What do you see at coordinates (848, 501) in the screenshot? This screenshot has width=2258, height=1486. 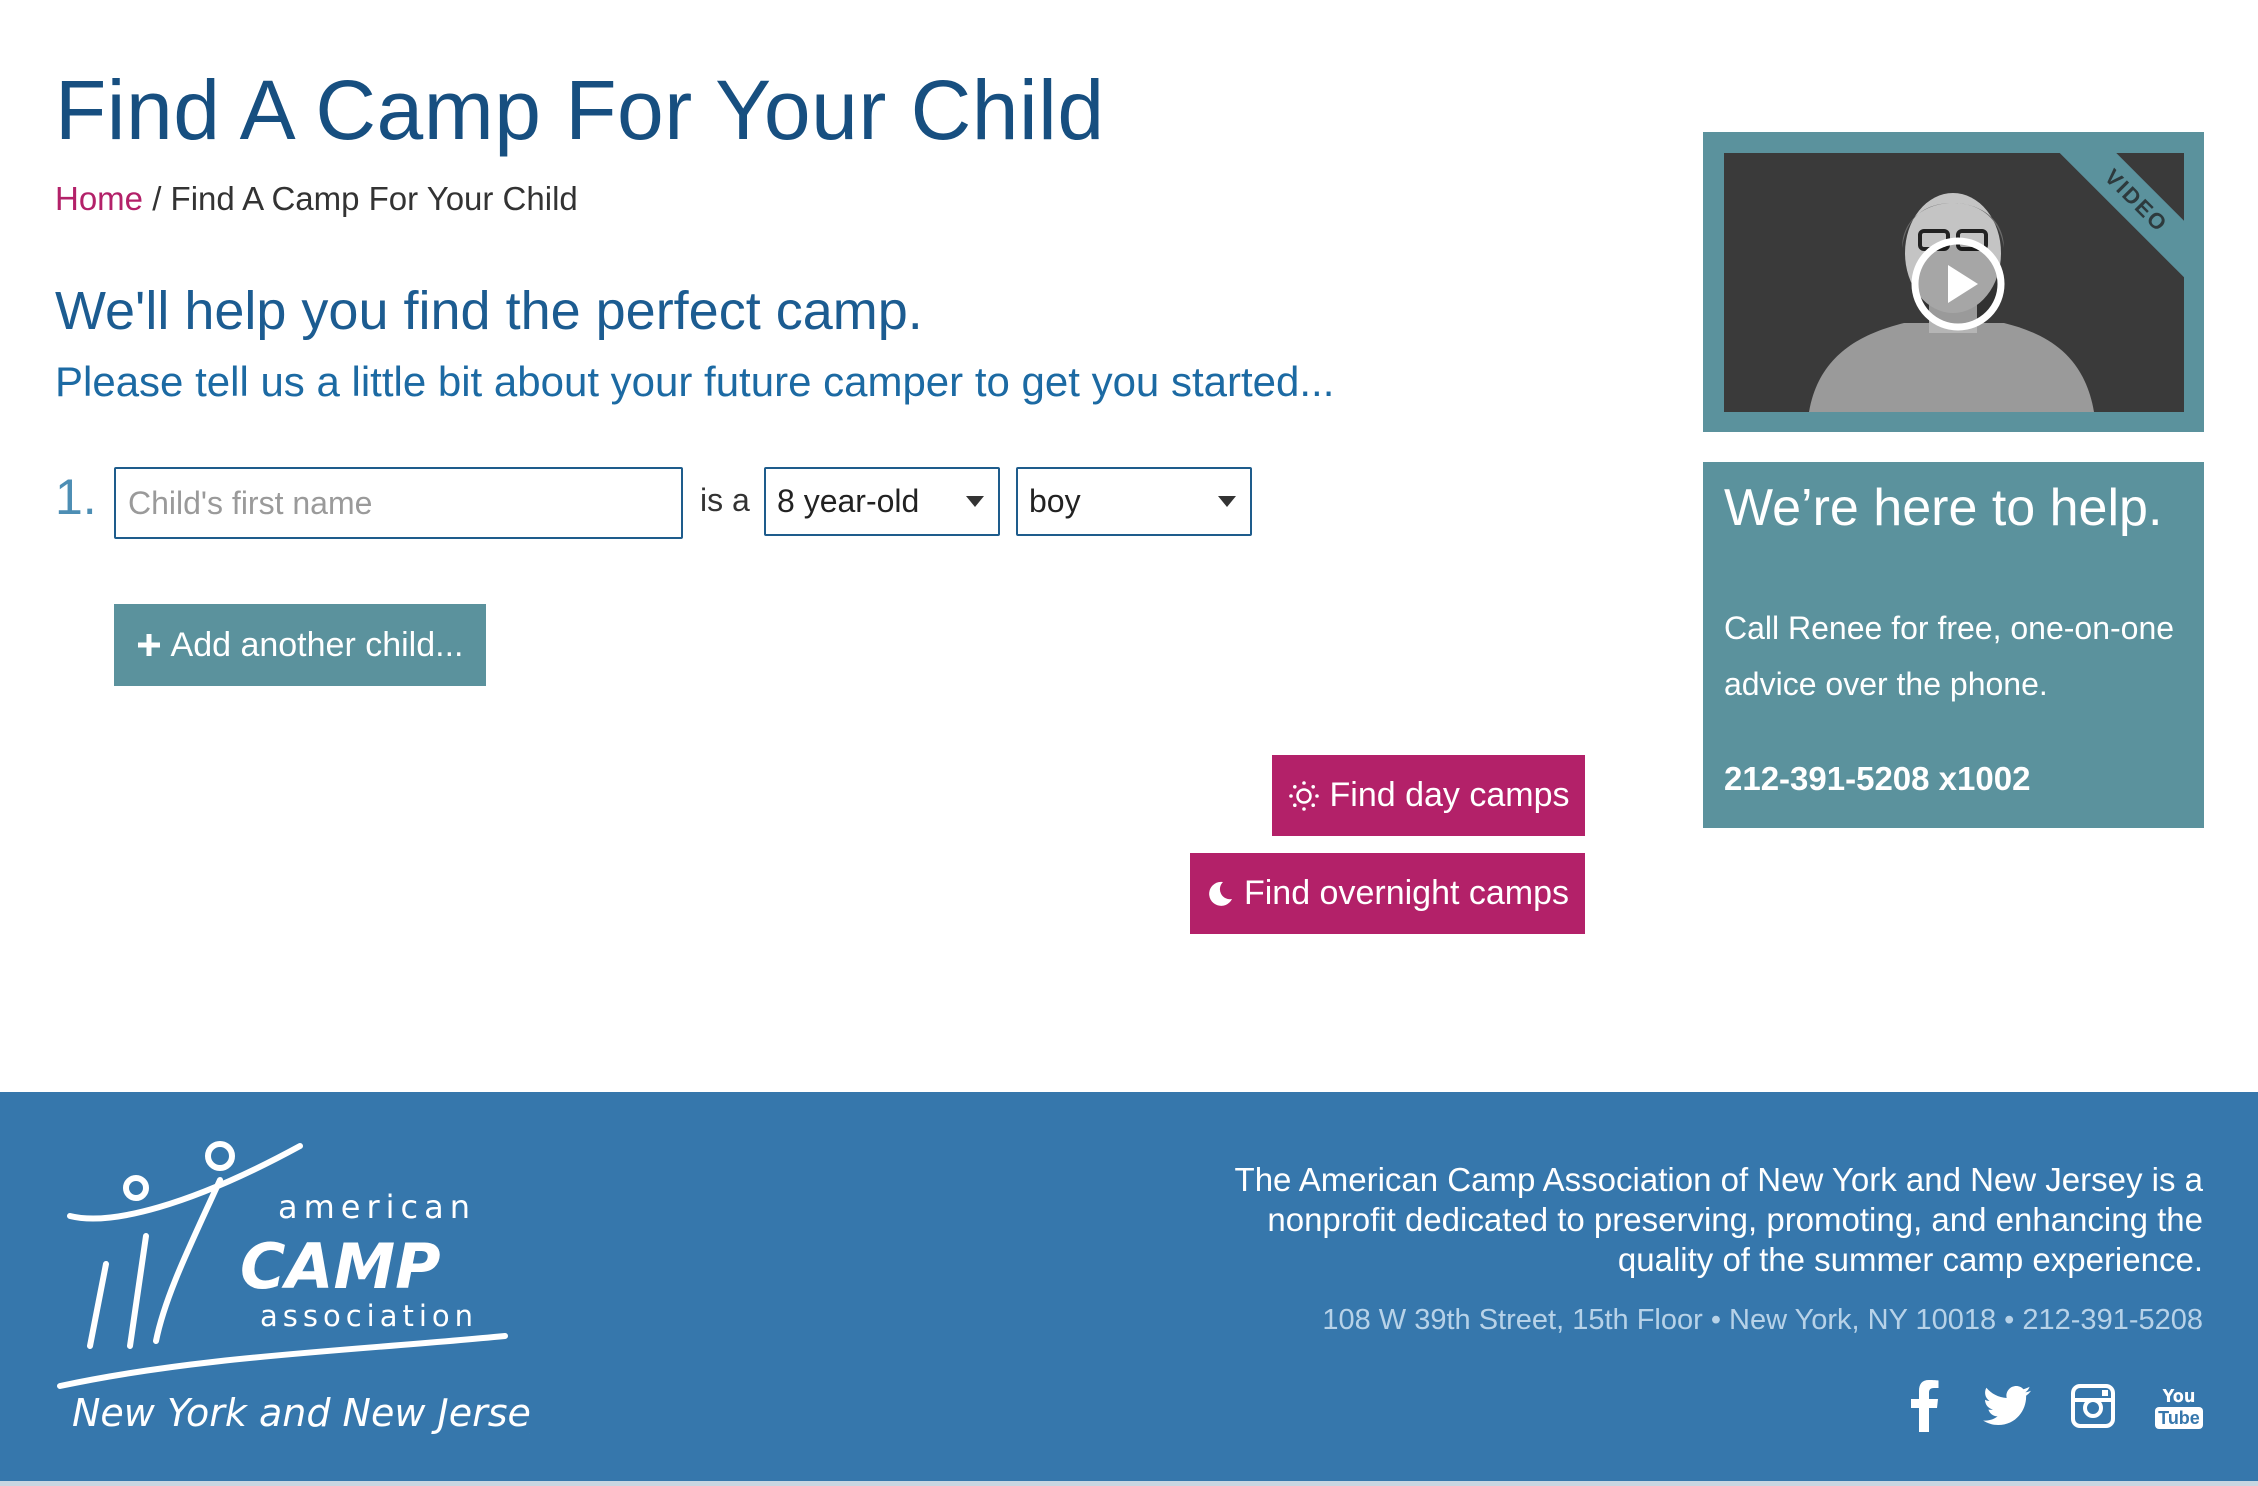 I see `age-select-value: 8 year-old` at bounding box center [848, 501].